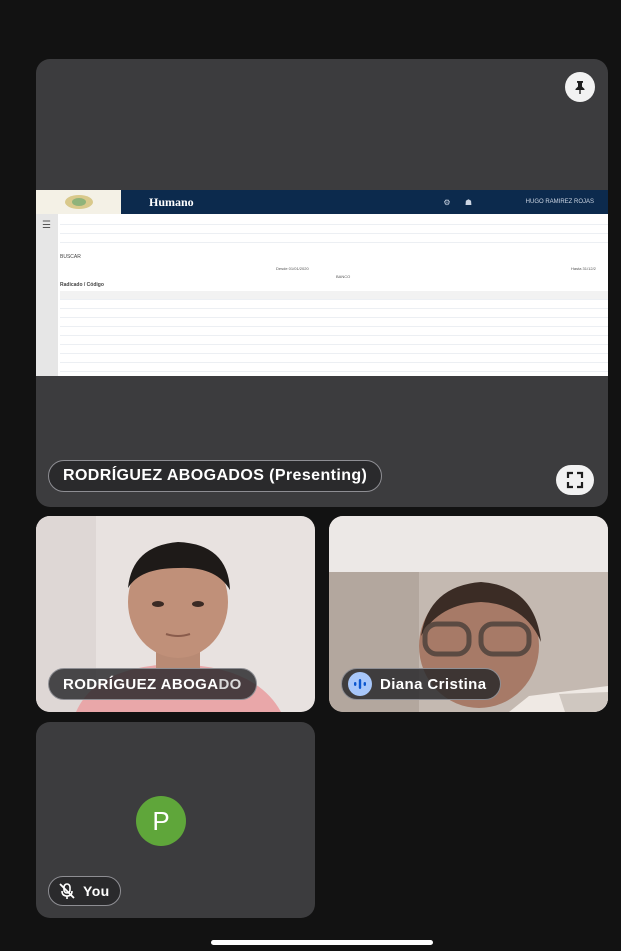 The width and height of the screenshot is (621, 951). Describe the element at coordinates (46, 225) in the screenshot. I see `menu-icon: ☰` at that location.